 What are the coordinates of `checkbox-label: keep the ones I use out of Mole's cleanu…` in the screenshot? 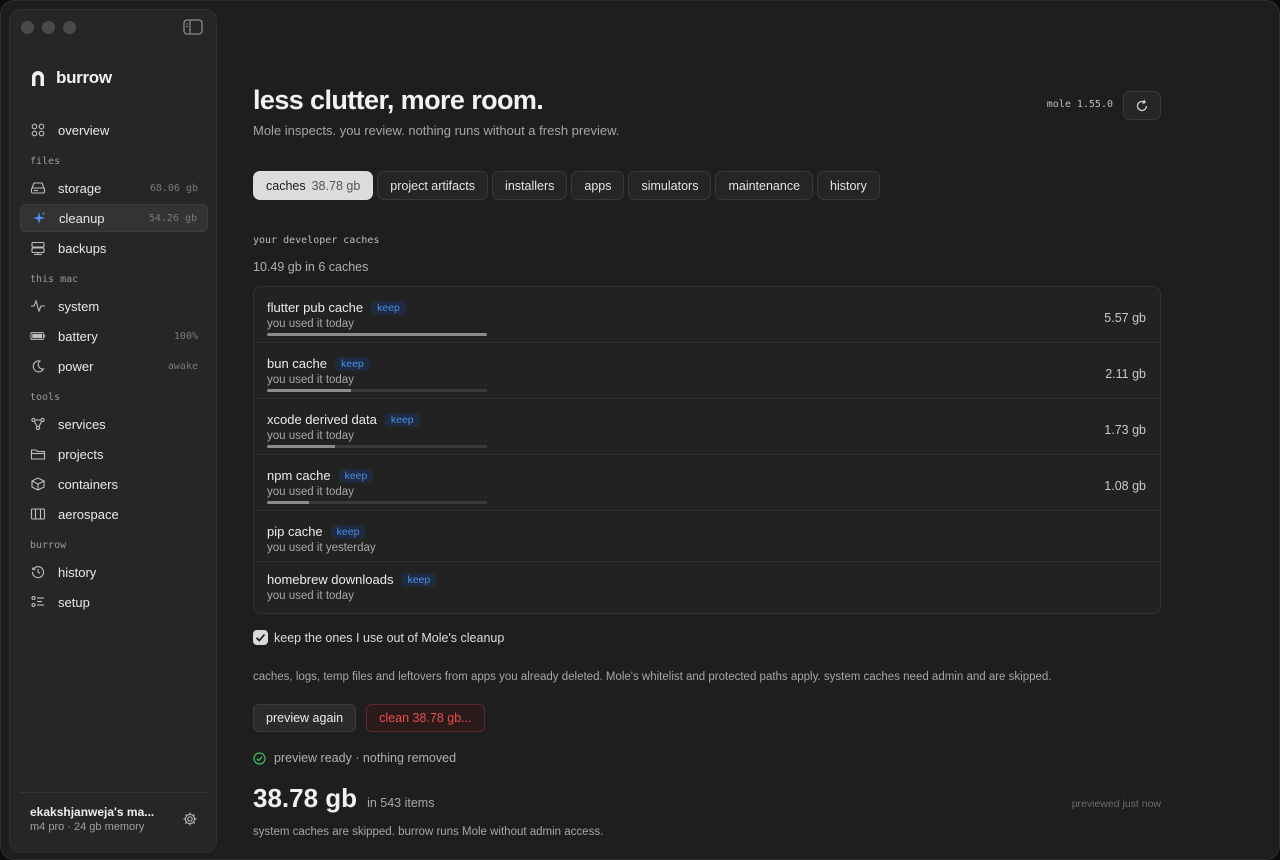 It's located at (389, 637).